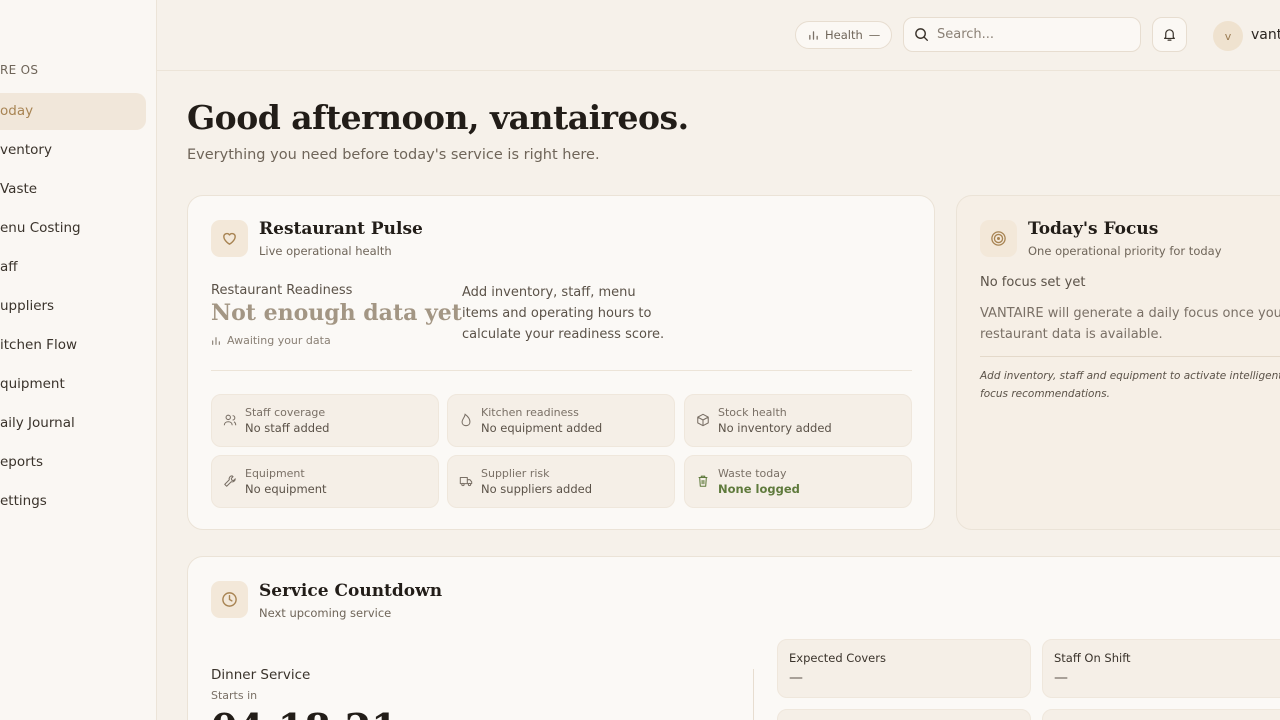 This screenshot has height=720, width=1280. I want to click on service-name: Dinner Service, so click(261, 675).